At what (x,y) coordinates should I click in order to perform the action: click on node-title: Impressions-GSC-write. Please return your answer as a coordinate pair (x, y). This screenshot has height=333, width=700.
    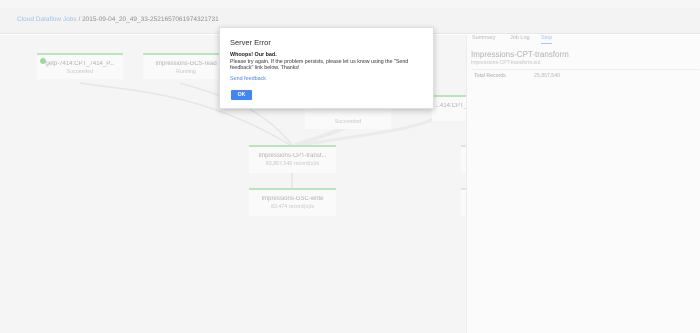
    Looking at the image, I should click on (292, 199).